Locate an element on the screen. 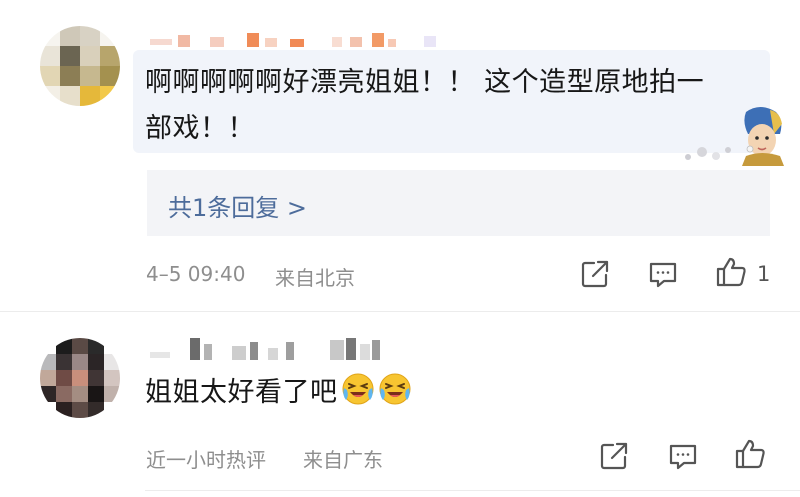  view-replies-link: 共1条回复 > is located at coordinates (237, 205).